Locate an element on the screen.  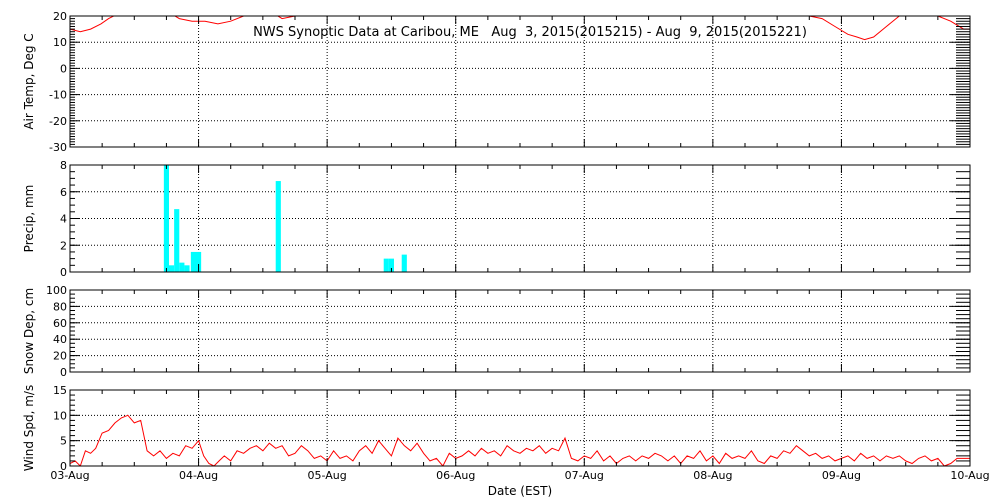
air-temp-y-tick-label: 20 is located at coordinates (60, 16).